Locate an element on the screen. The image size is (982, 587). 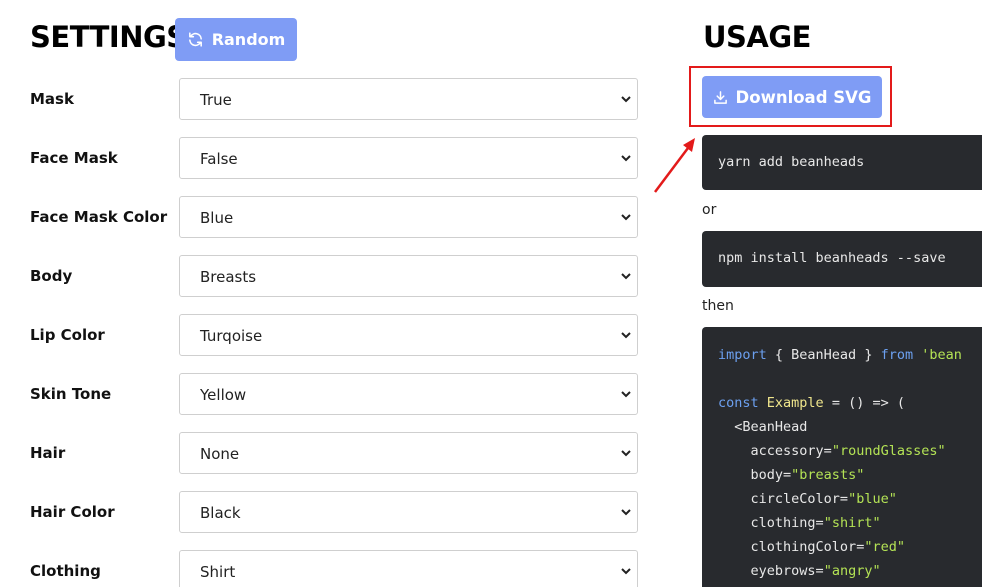
code-string: "blue" is located at coordinates (872, 499).